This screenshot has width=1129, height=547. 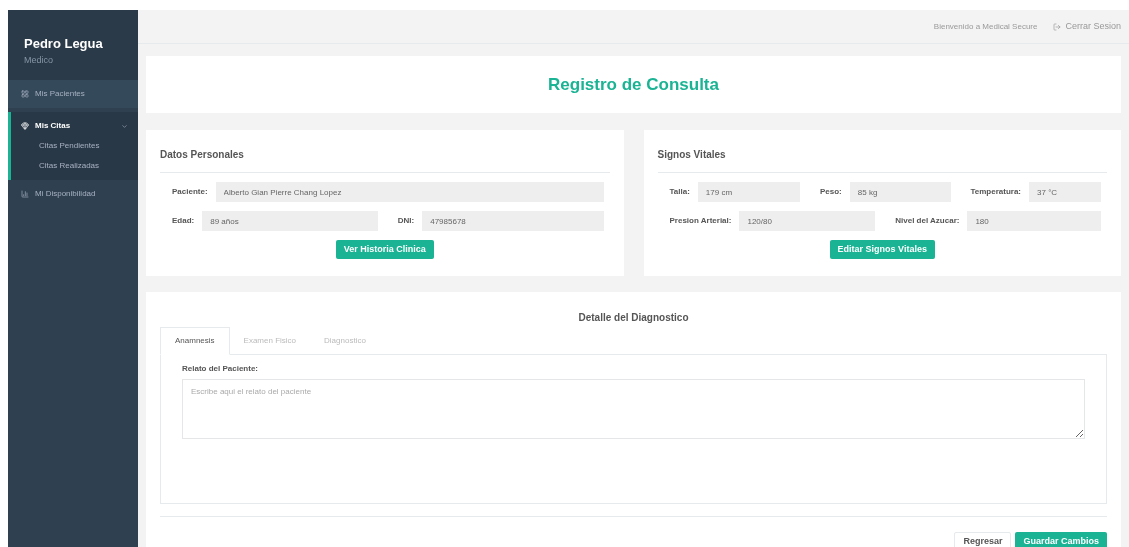 I want to click on input-field: 180, so click(x=1034, y=221).